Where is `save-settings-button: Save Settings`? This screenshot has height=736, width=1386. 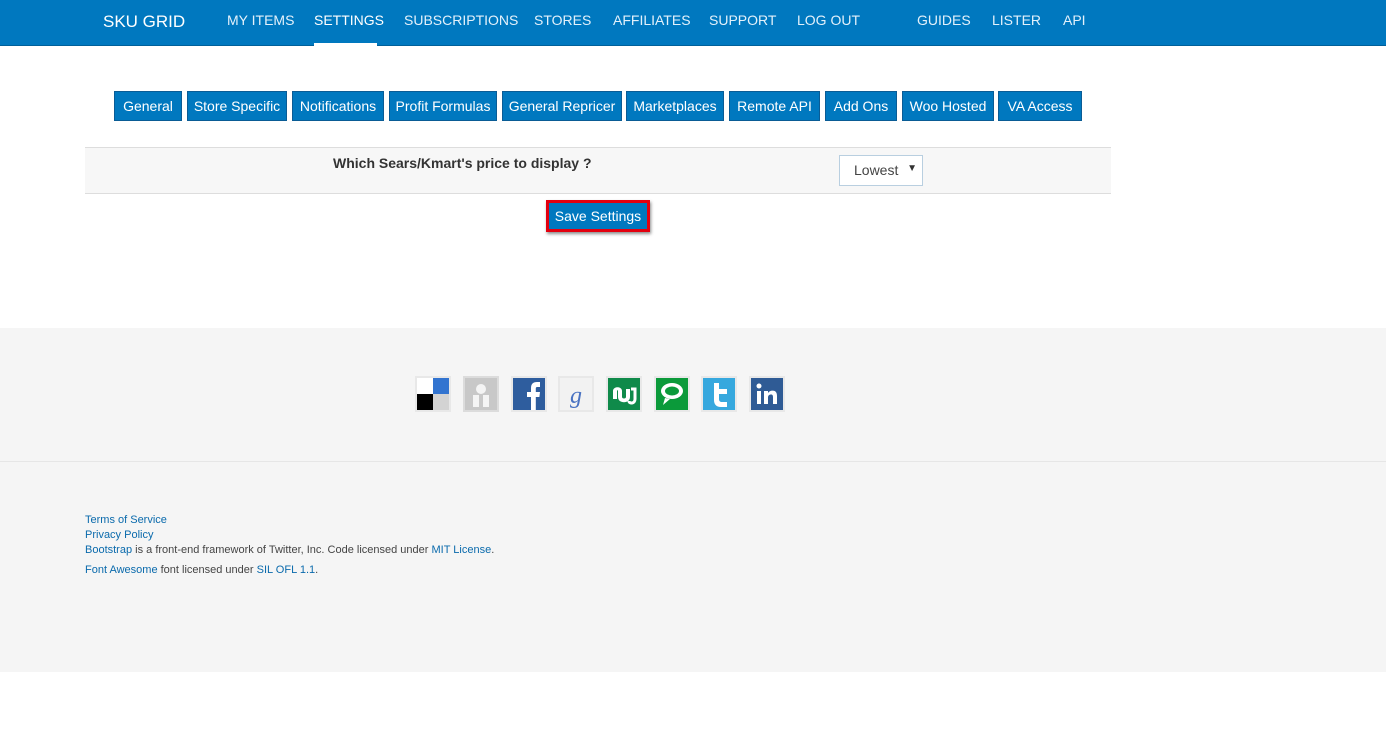
save-settings-button: Save Settings is located at coordinates (598, 216).